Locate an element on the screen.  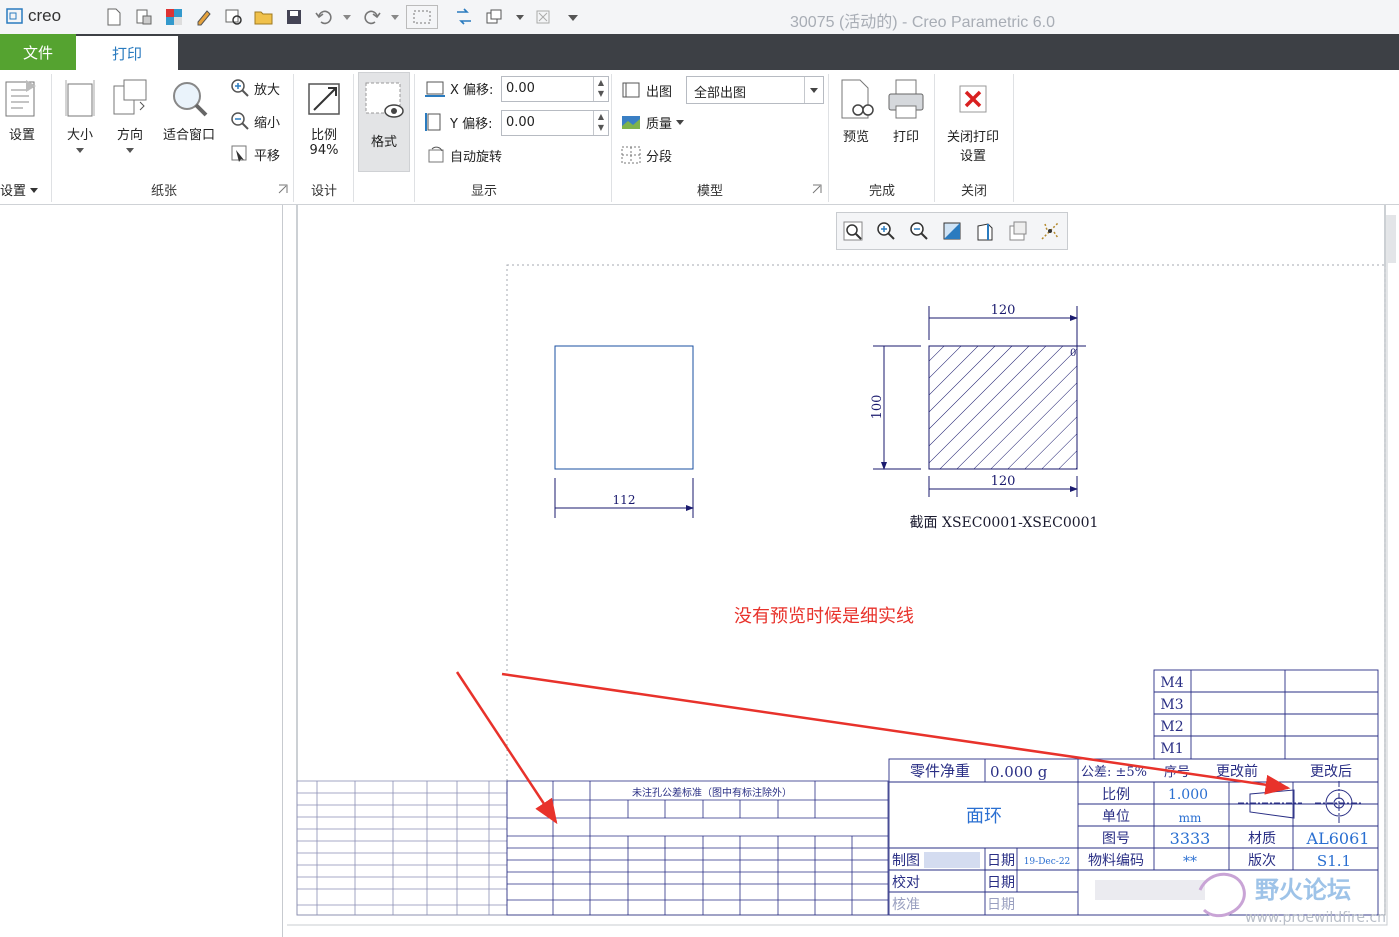
close-print-label-line2: 设置 is located at coordinates (972, 156).